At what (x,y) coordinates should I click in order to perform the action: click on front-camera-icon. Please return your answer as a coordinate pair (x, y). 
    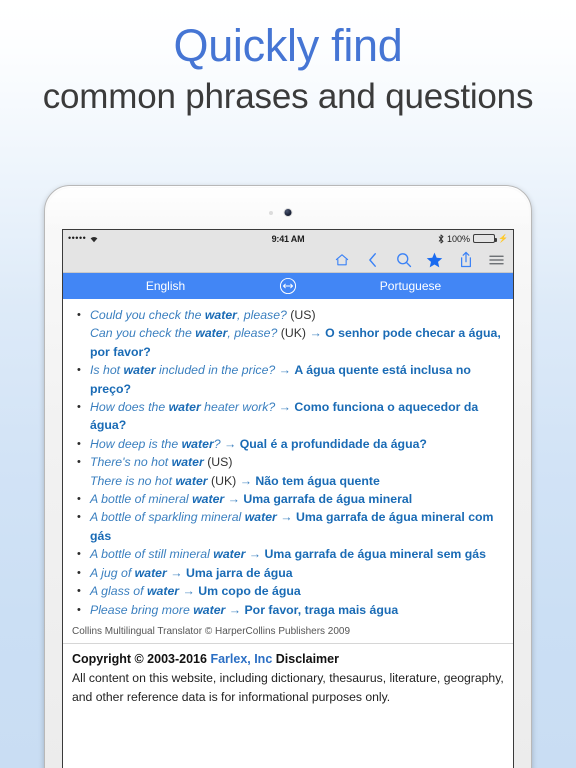
    Looking at the image, I should click on (288, 212).